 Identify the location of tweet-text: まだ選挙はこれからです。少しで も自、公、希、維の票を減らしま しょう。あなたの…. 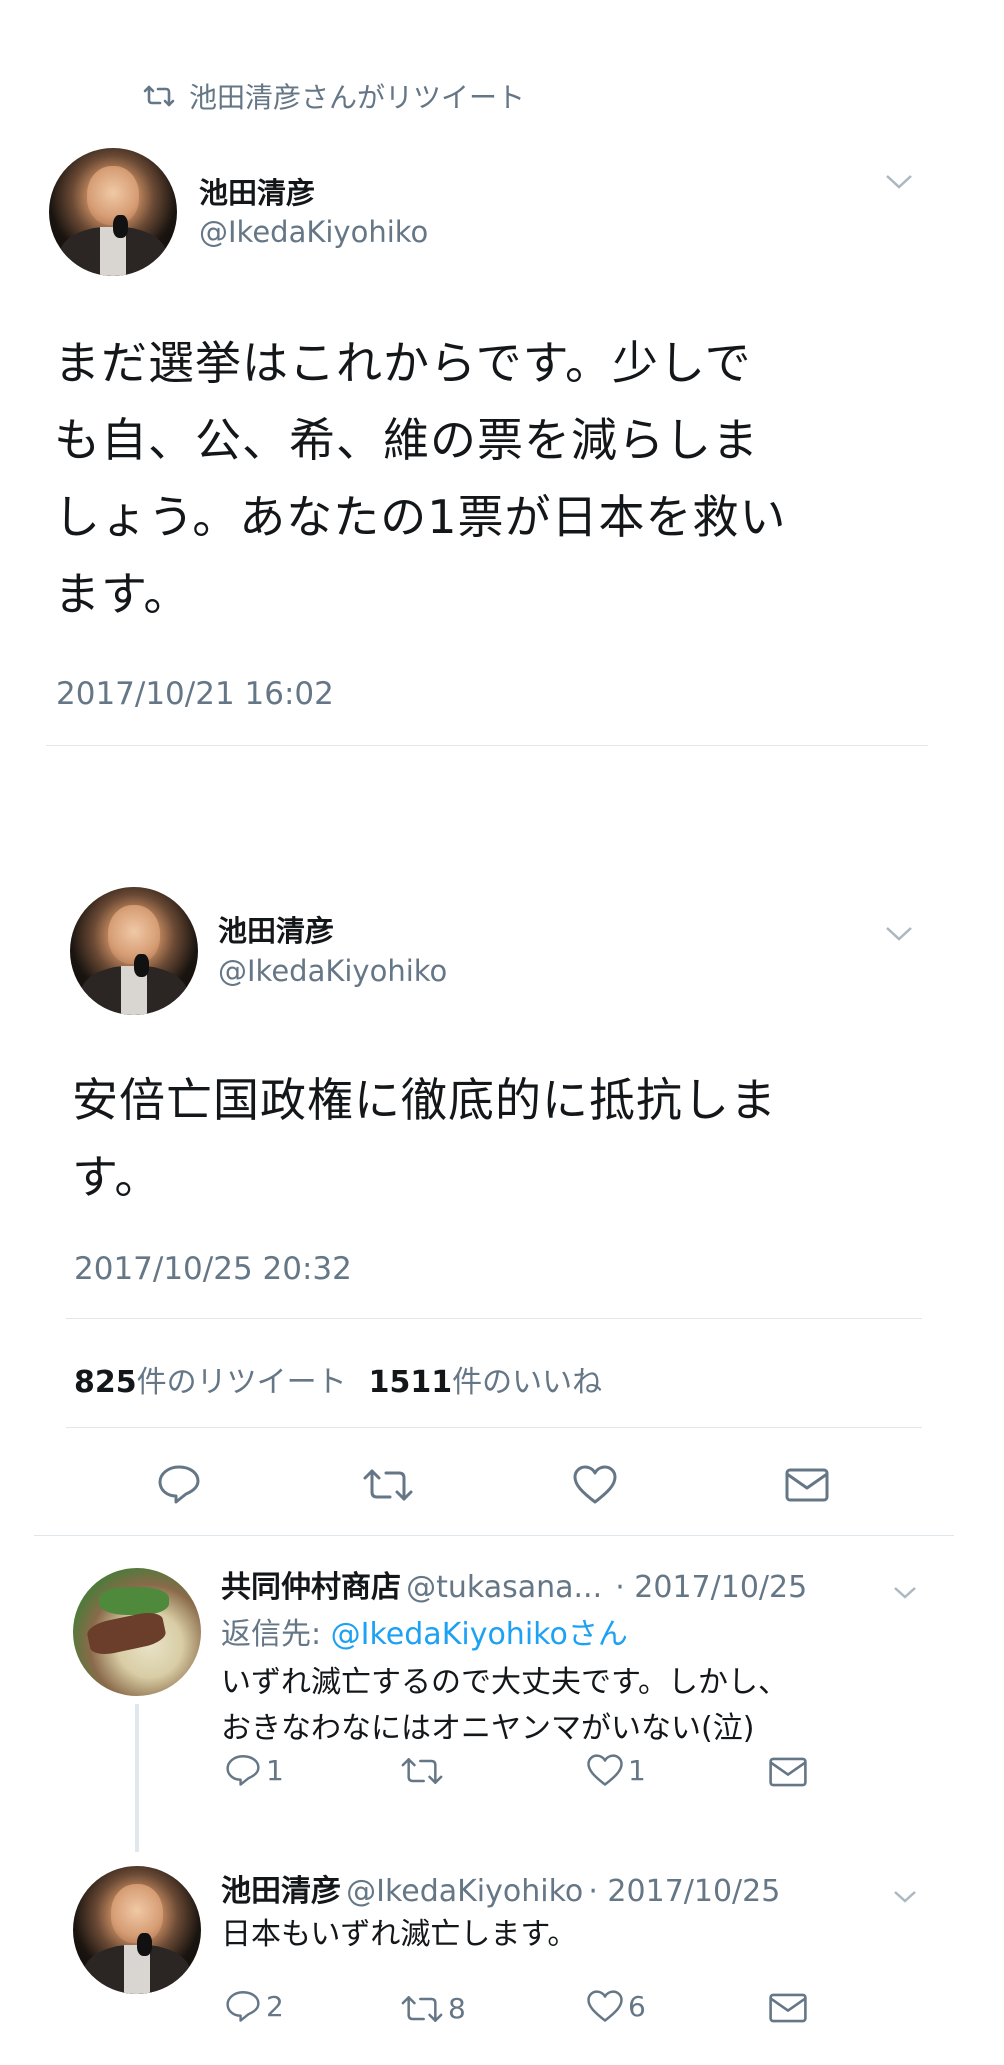
(494, 479).